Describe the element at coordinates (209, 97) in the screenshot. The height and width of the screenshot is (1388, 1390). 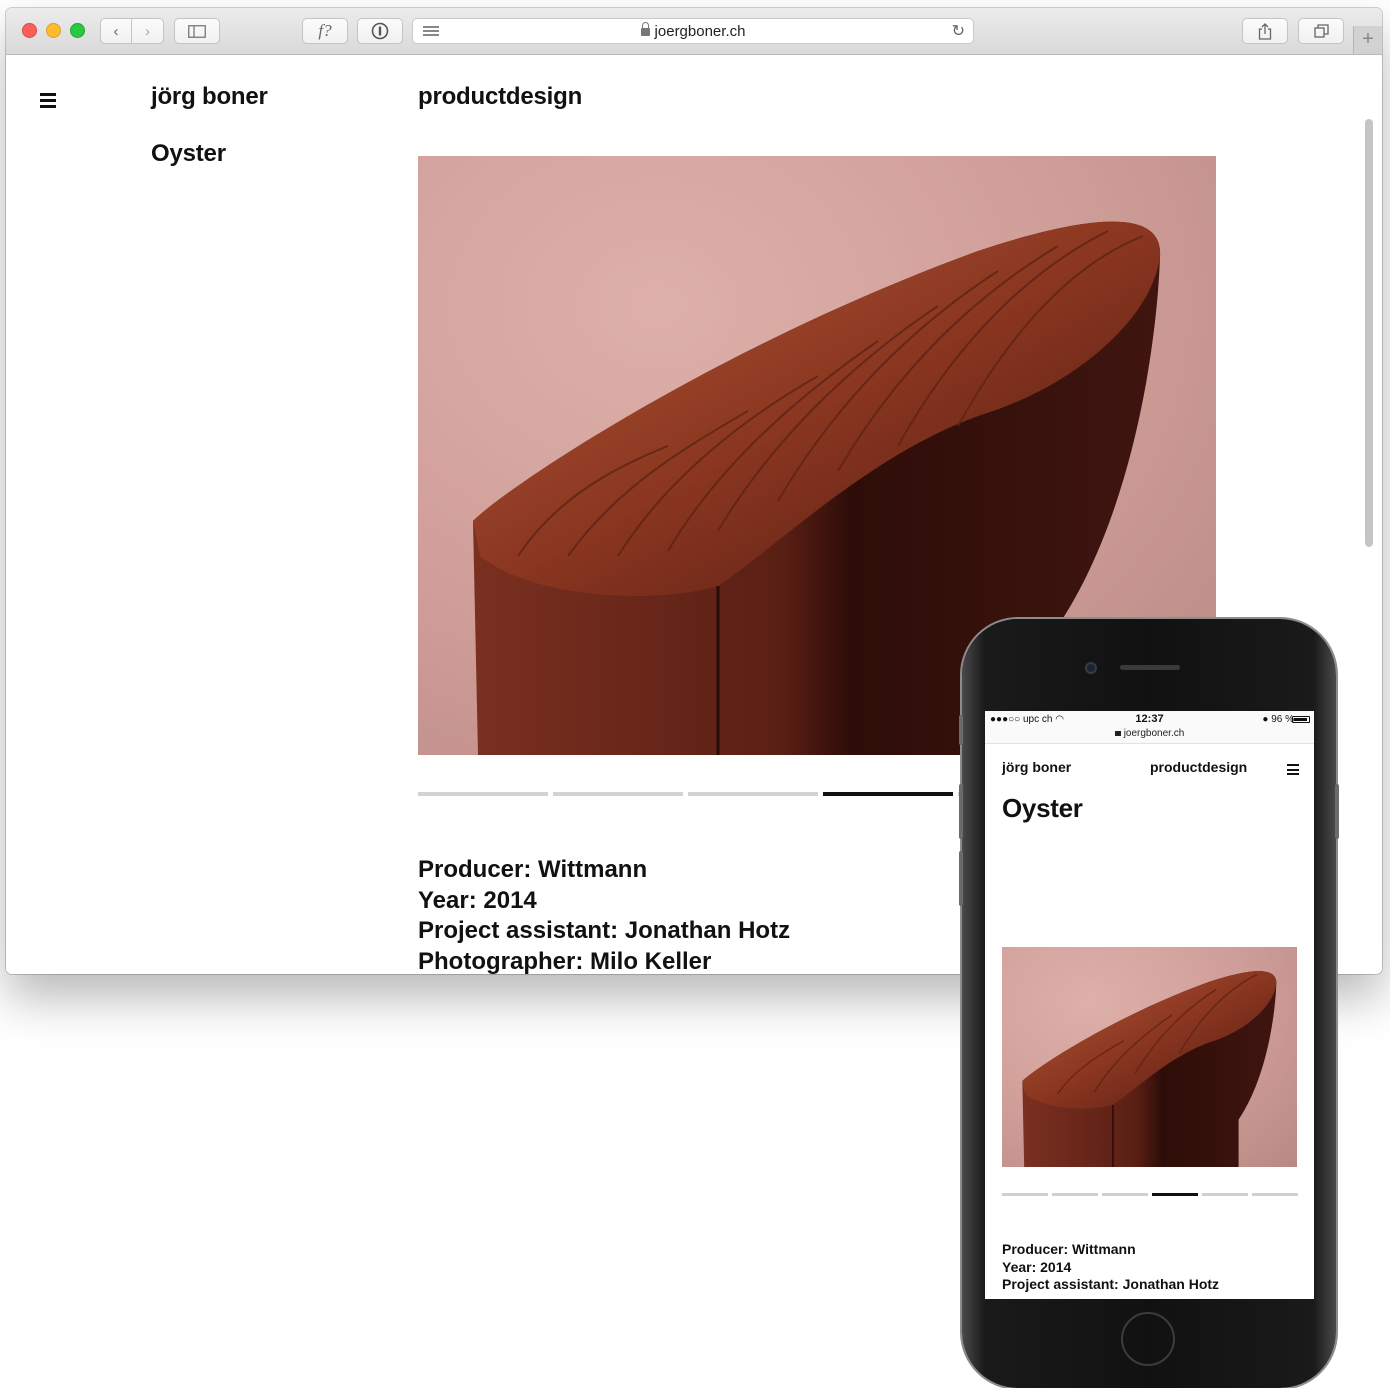
I see `site-name-link: jörg boner` at that location.